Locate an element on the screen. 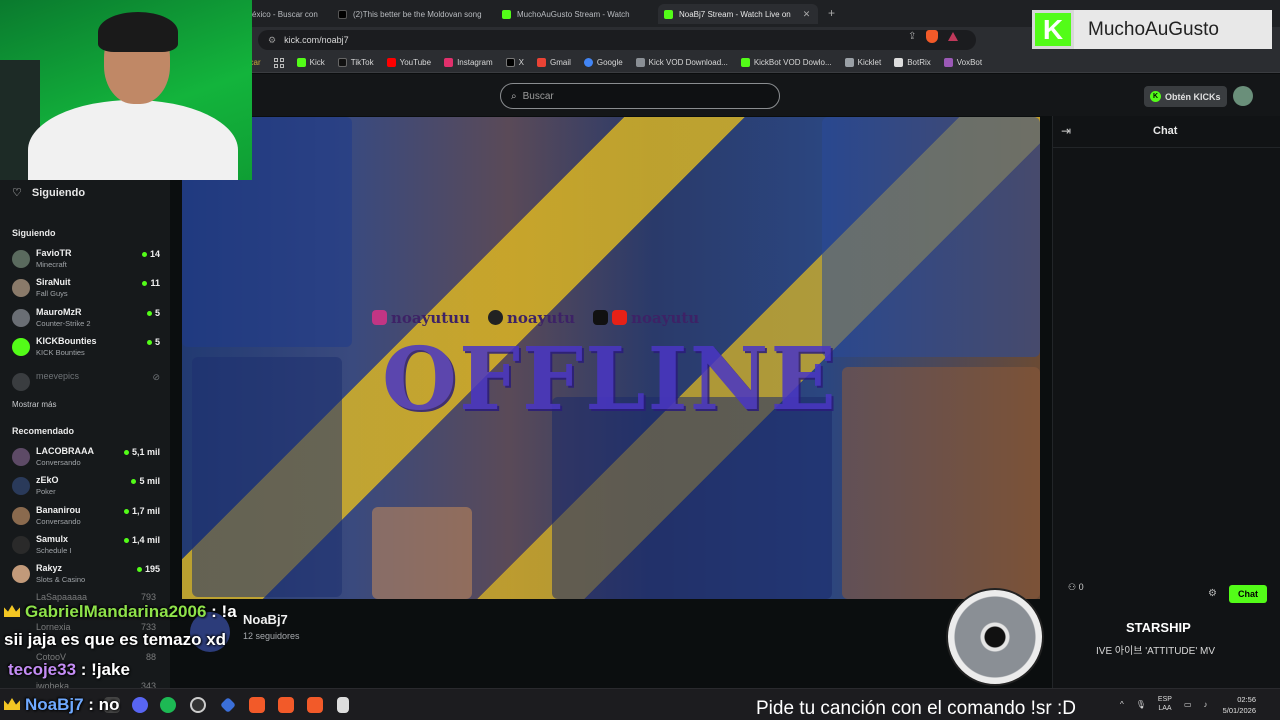  channel-name: meevepics is located at coordinates (58, 376).